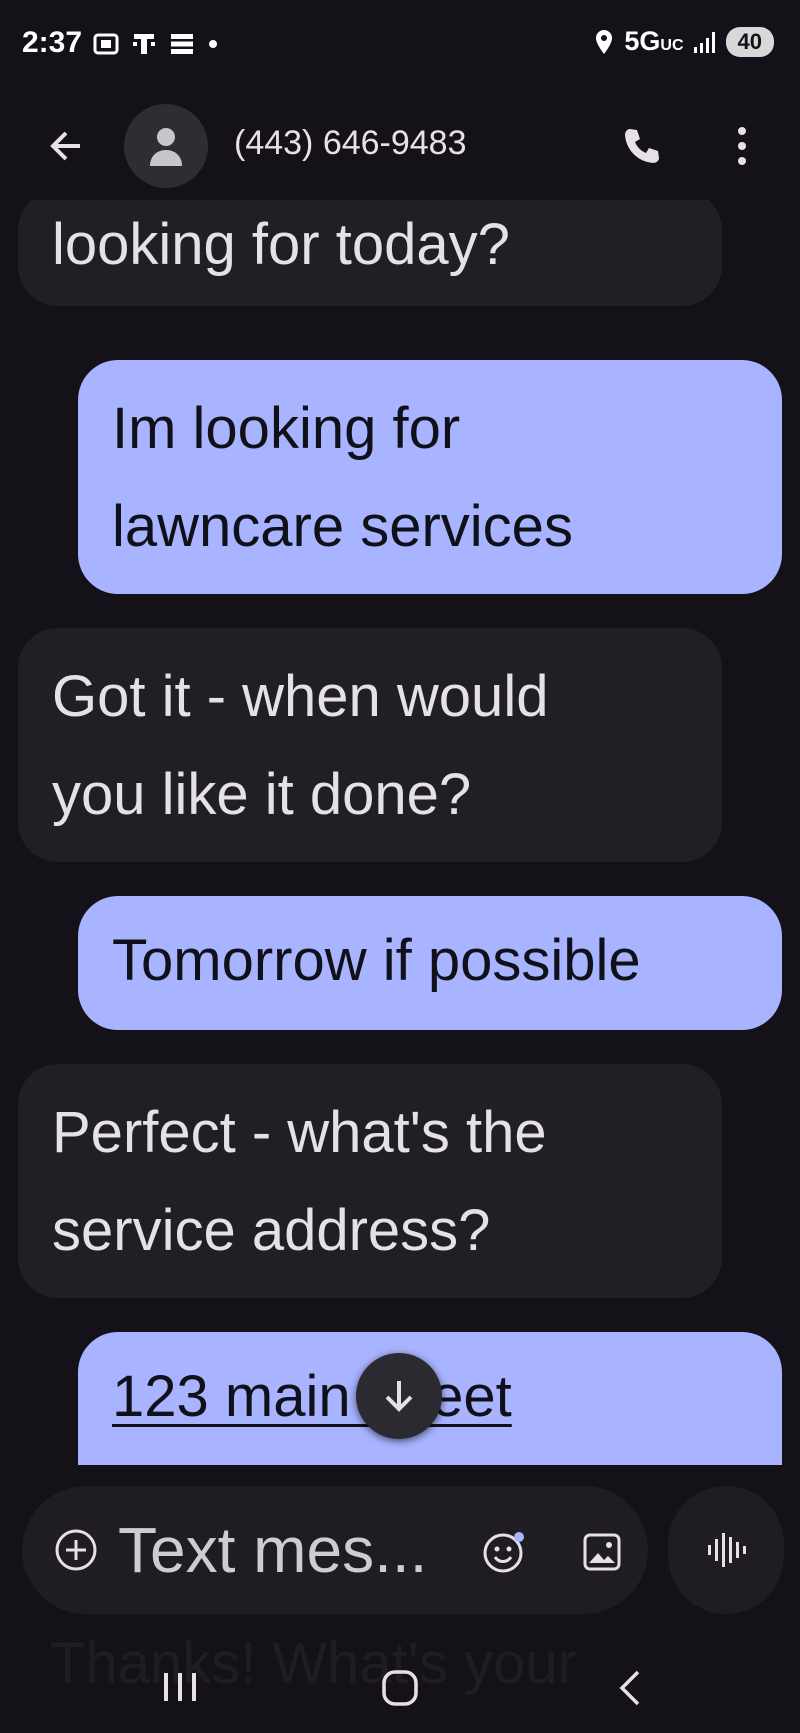 The image size is (800, 1733). What do you see at coordinates (156, 44) in the screenshot?
I see `notification-icons` at bounding box center [156, 44].